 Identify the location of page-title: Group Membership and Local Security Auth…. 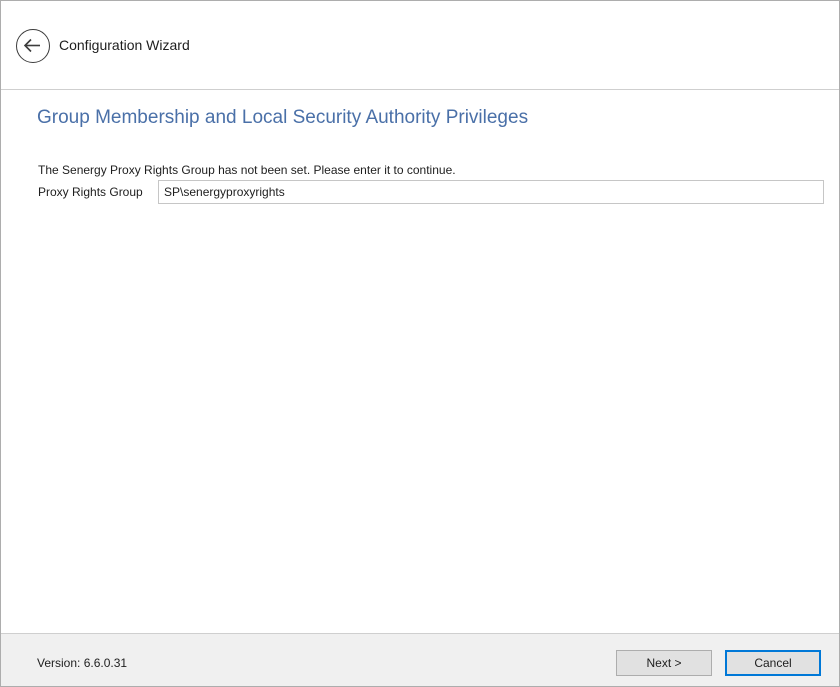
(283, 117).